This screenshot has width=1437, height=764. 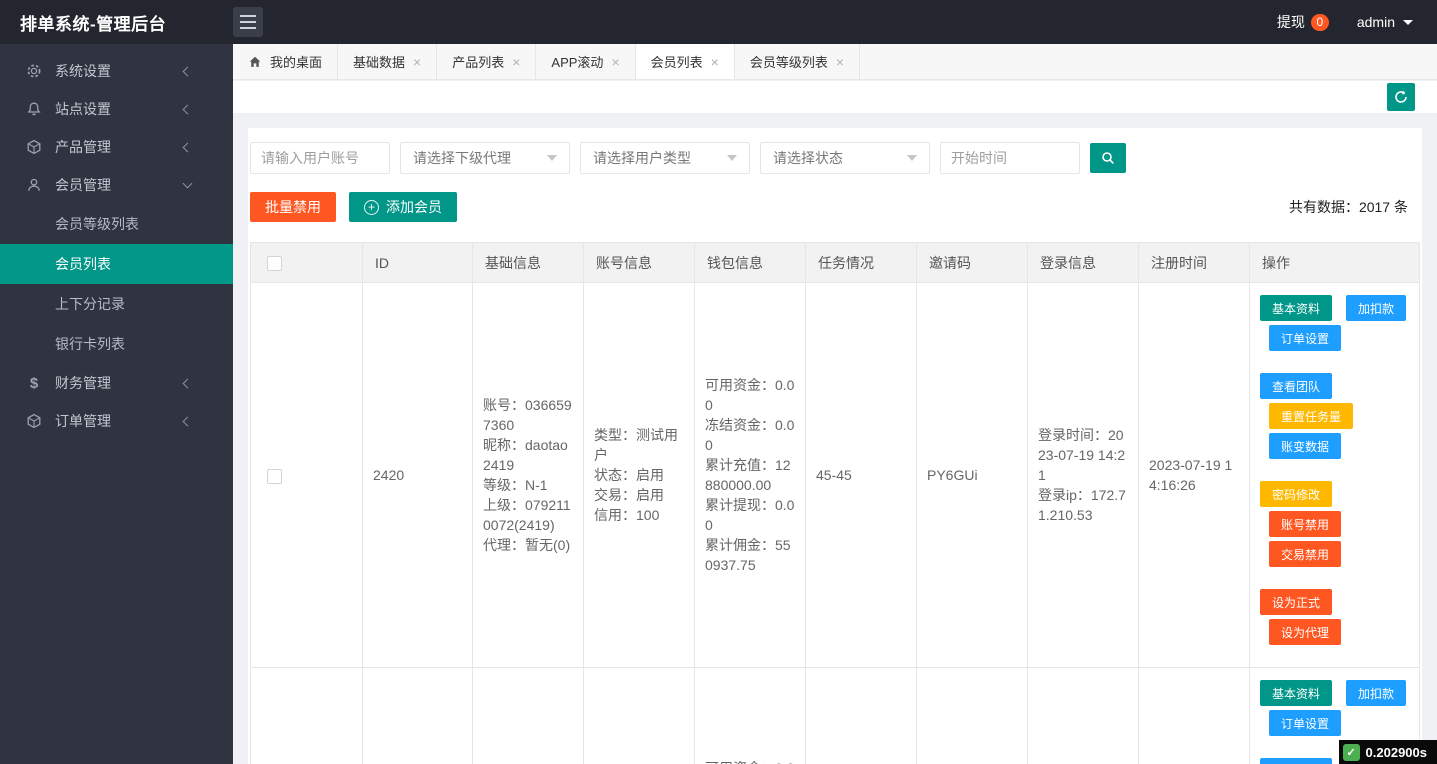 I want to click on sidebar-subitem-label: 上下分记录, so click(x=90, y=304).